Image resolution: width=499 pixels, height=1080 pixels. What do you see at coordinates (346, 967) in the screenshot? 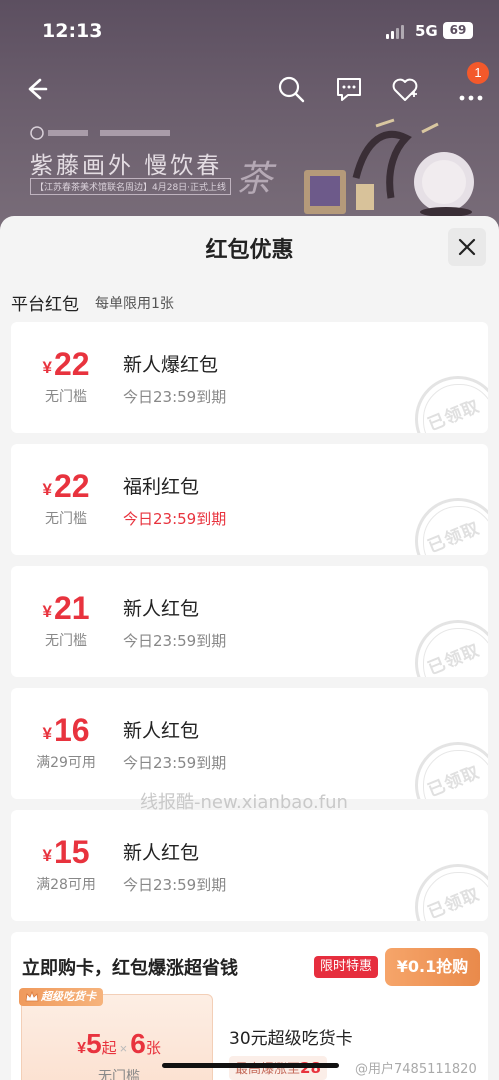
I see `limited-offer-badge: 限时特惠` at bounding box center [346, 967].